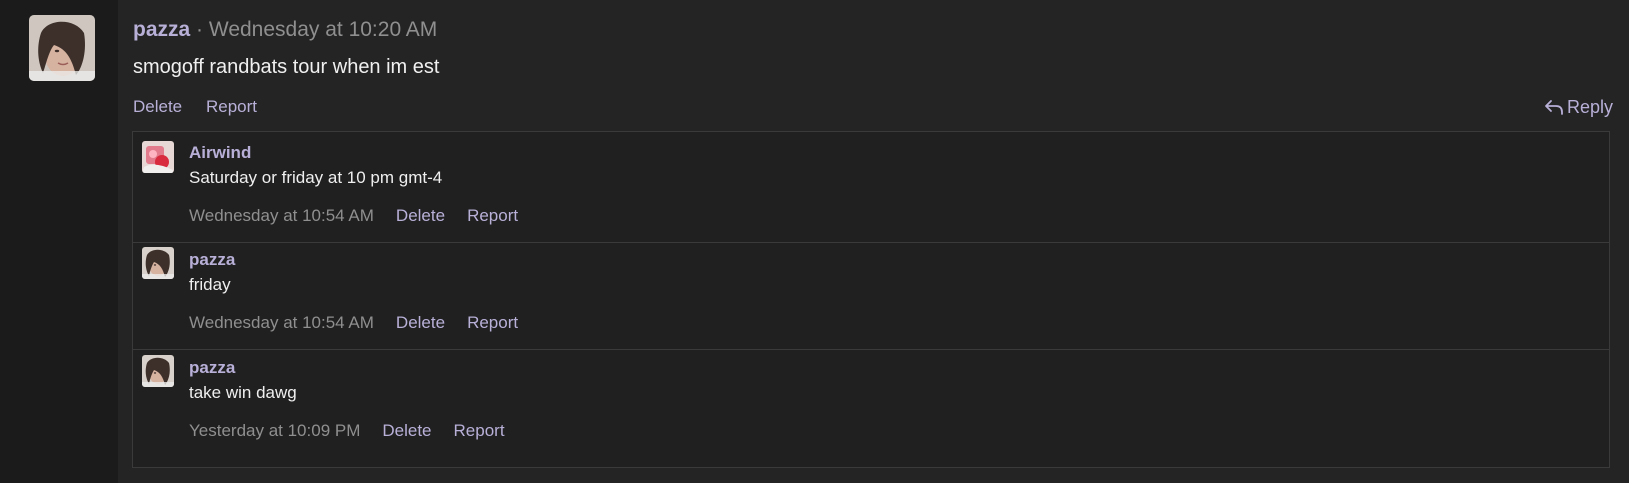  I want to click on reply-timestamp: Yesterday at 10:09 PM, so click(275, 430).